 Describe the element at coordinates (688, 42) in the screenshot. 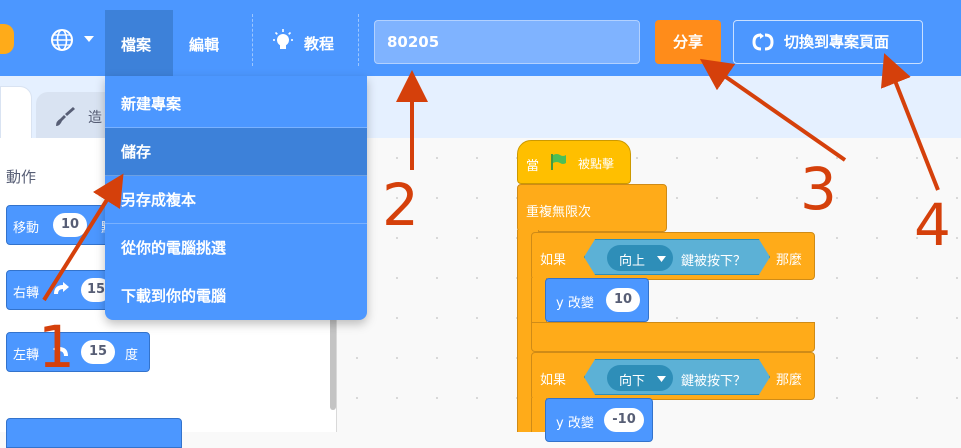

I see `share-button: 分享` at that location.